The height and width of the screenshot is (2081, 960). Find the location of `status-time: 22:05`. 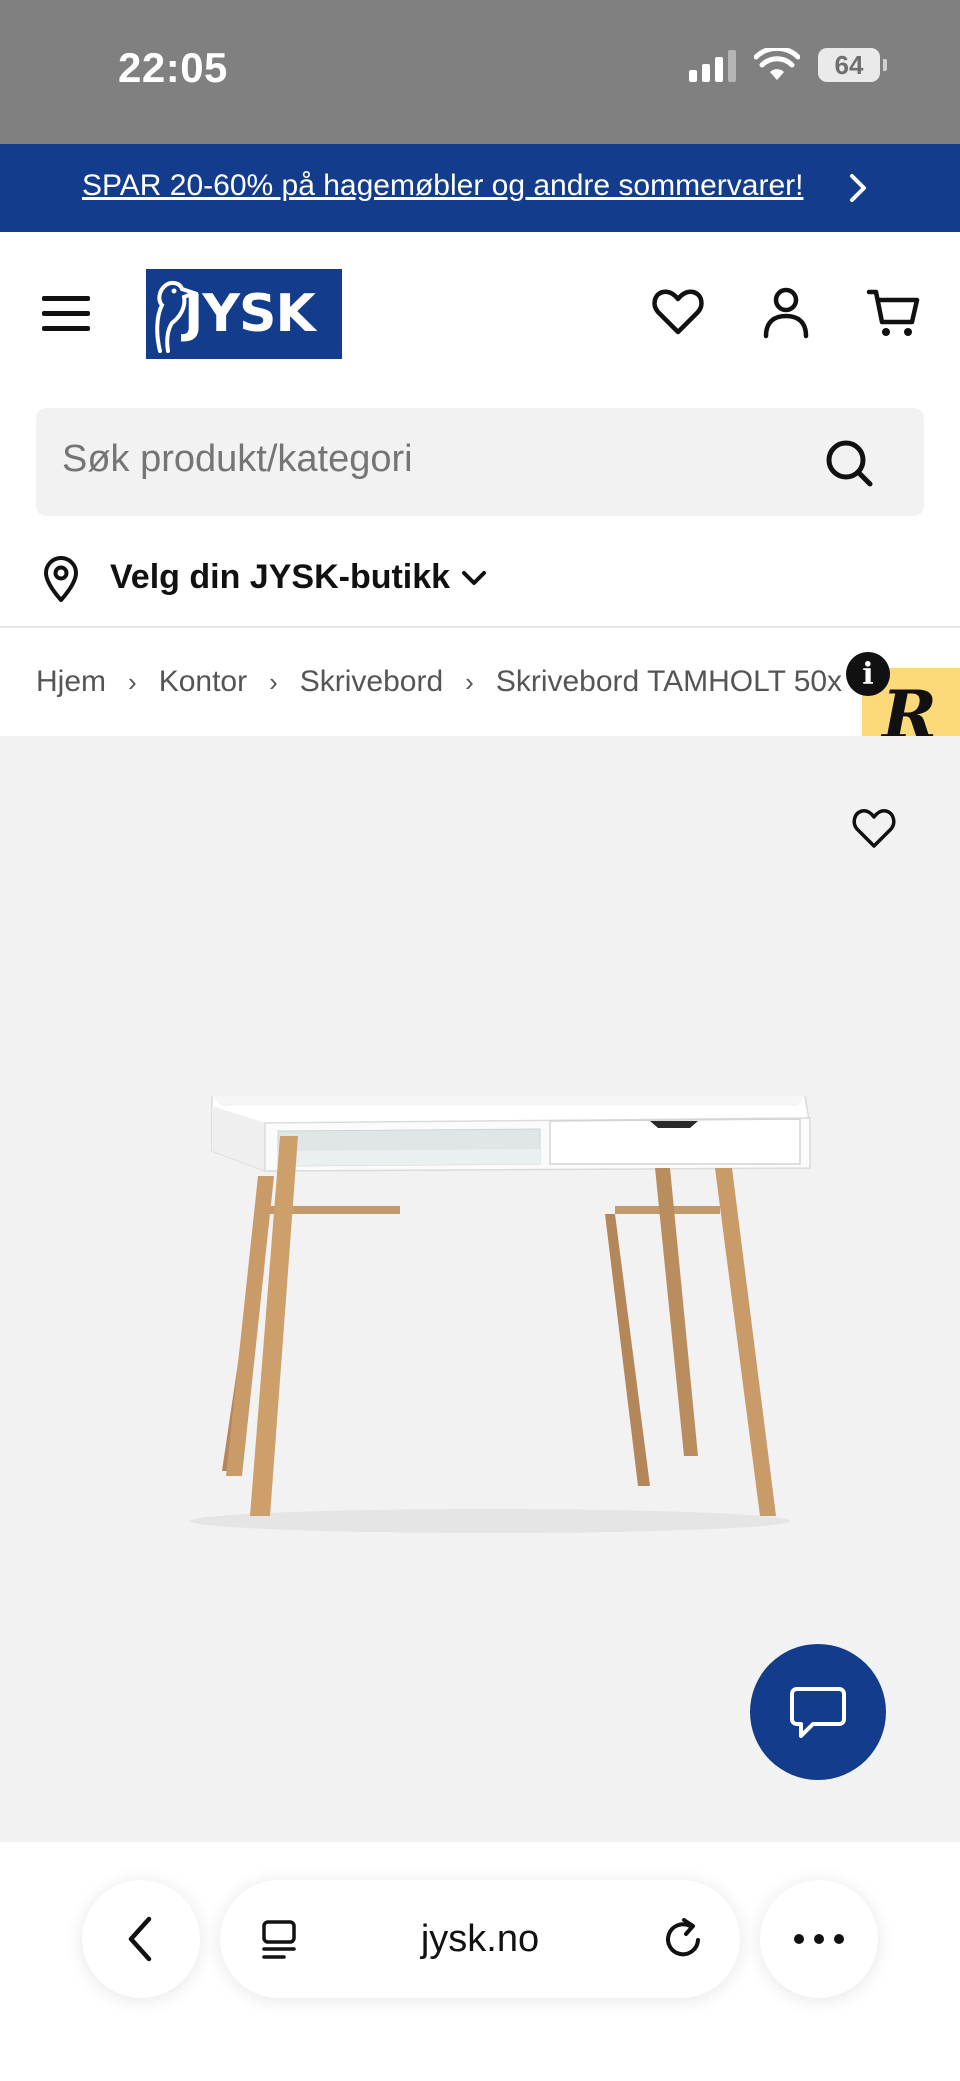

status-time: 22:05 is located at coordinates (173, 67).